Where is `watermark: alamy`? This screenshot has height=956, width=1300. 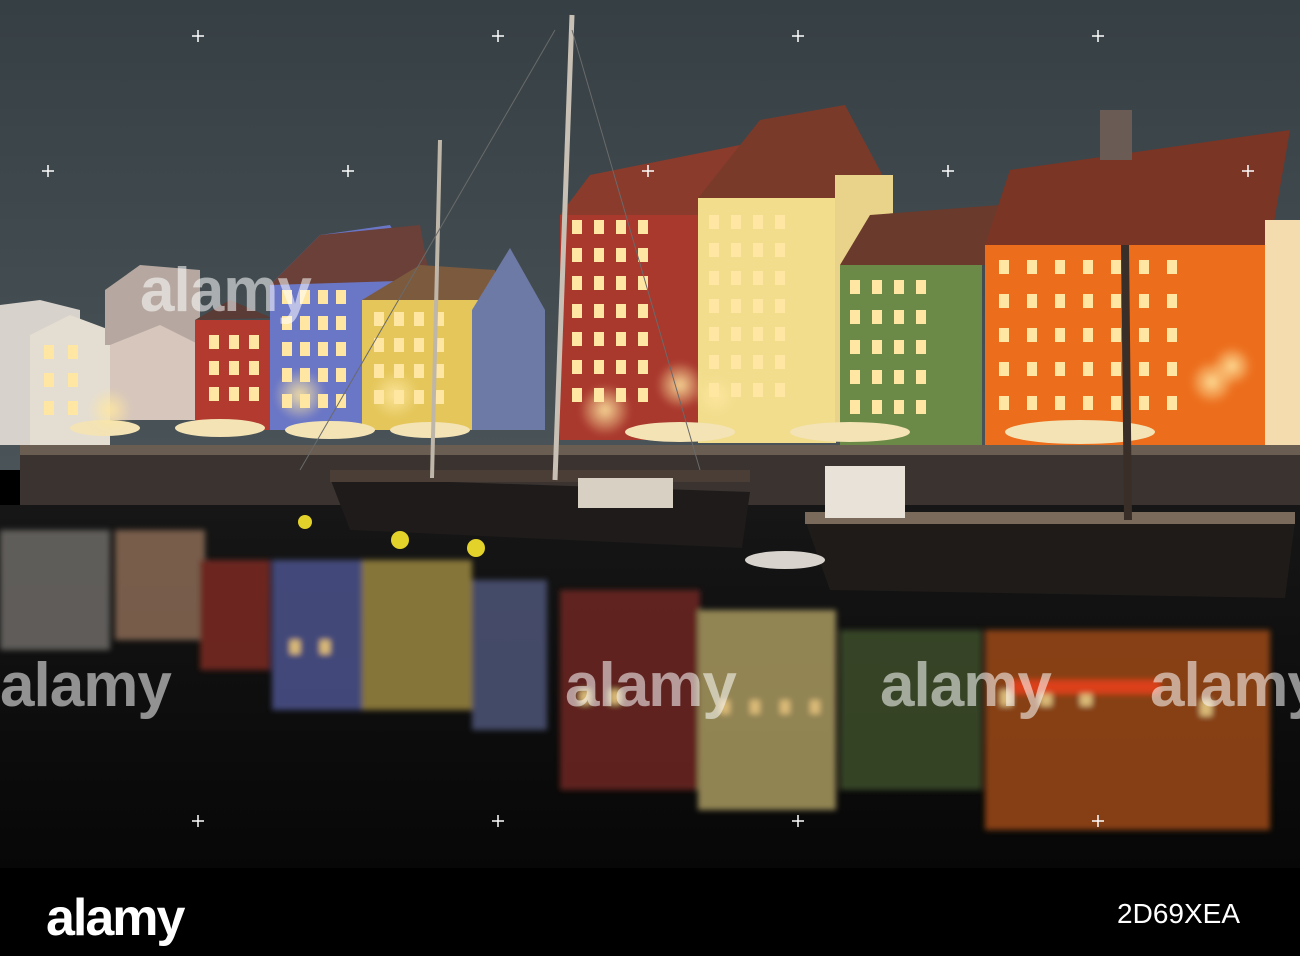 watermark: alamy is located at coordinates (966, 685).